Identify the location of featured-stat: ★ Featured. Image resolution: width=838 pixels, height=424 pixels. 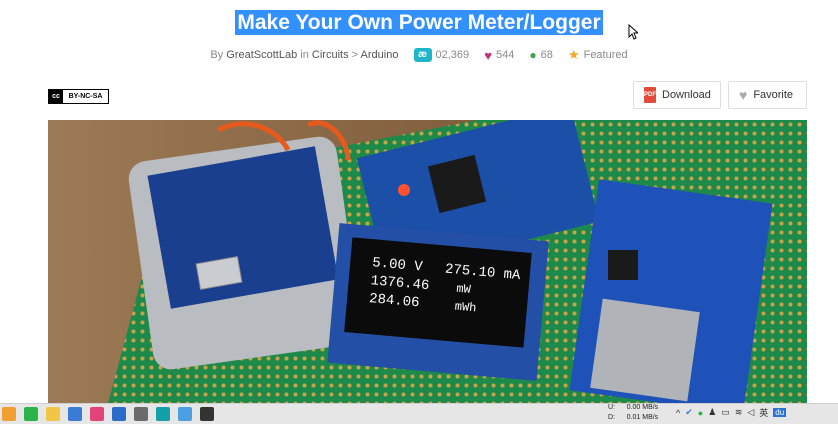
(598, 55).